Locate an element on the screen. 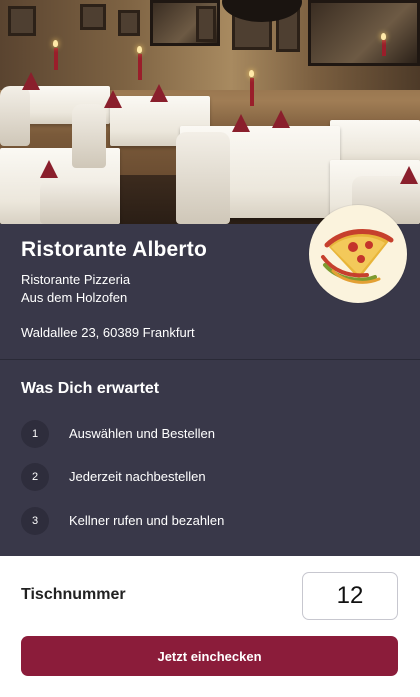  table-number-input is located at coordinates (350, 596).